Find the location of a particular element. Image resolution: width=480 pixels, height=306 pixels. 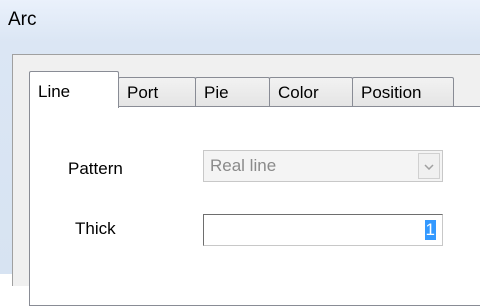

pattern-select: Real line is located at coordinates (323, 166).